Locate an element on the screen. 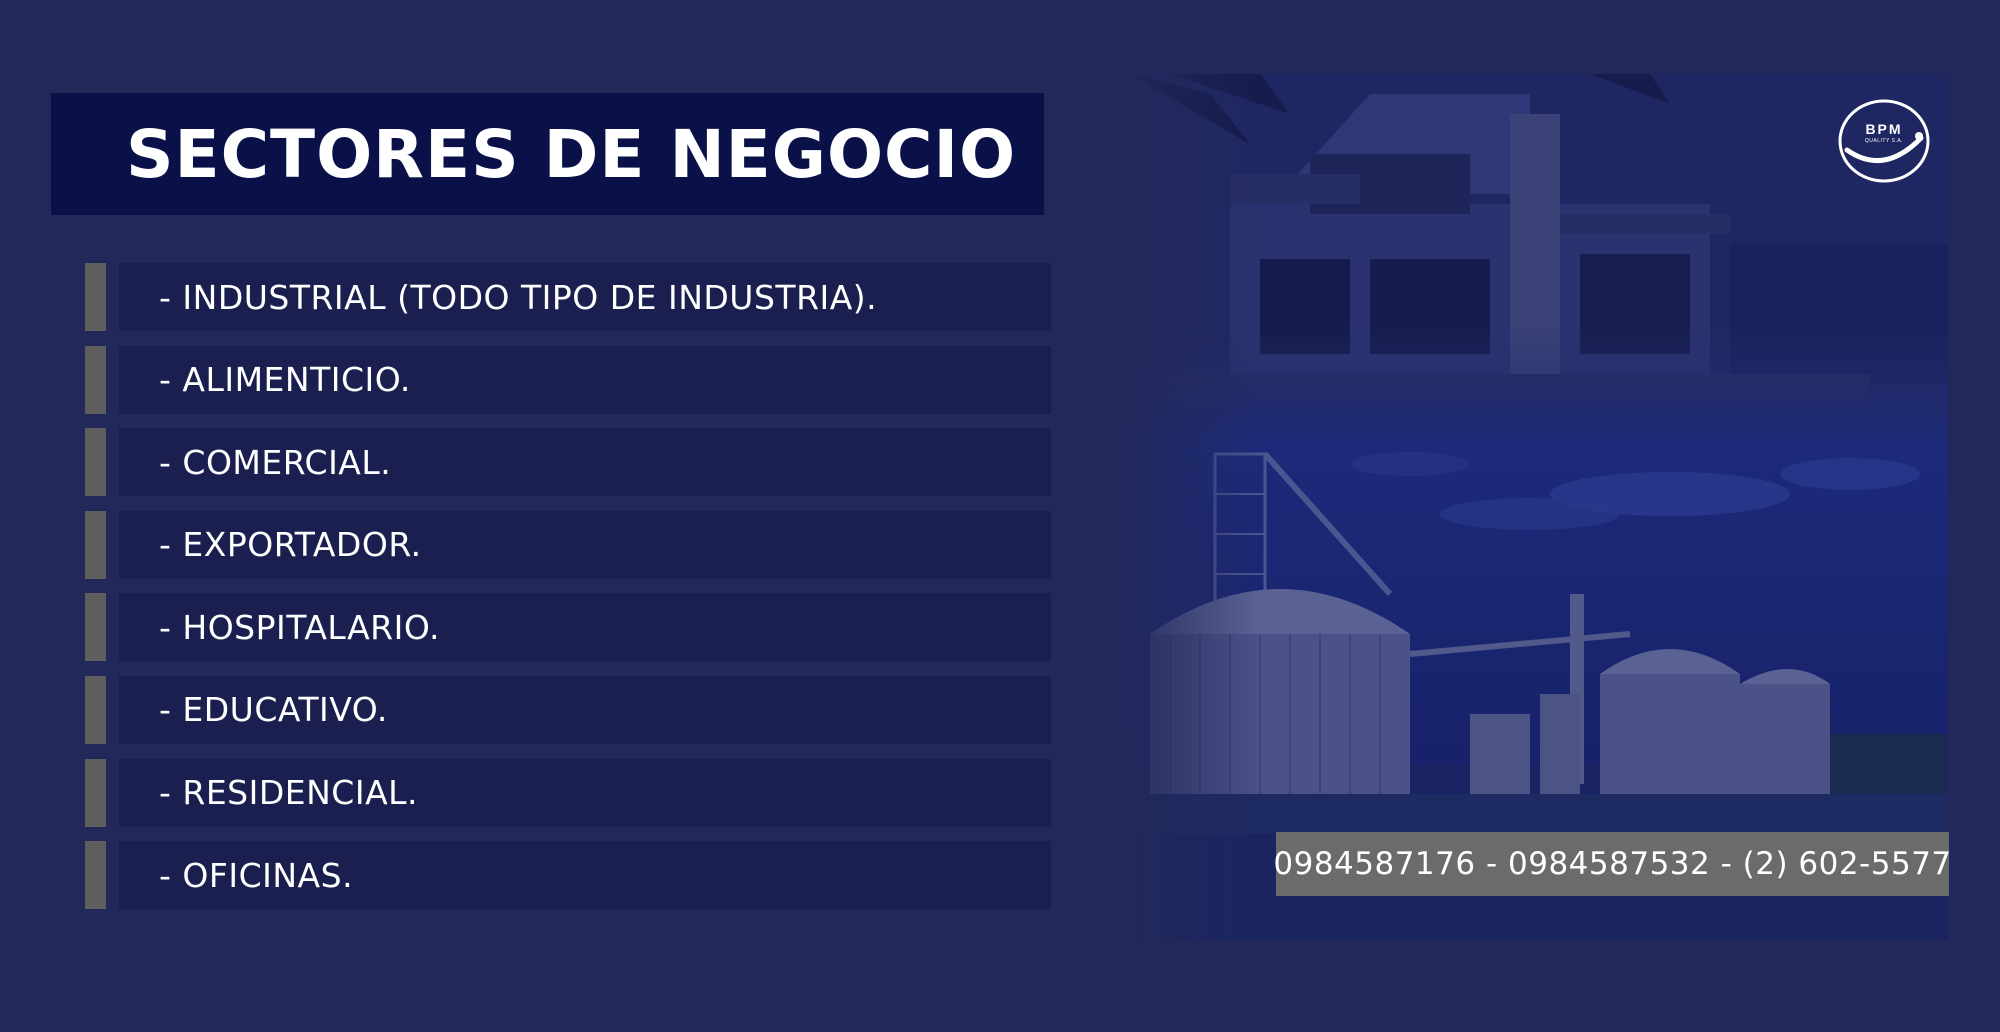 The width and height of the screenshot is (2000, 1032). sector-bar: - INDUSTRIAL (TODO TIPO DE INDUSTRIA). is located at coordinates (585, 297).